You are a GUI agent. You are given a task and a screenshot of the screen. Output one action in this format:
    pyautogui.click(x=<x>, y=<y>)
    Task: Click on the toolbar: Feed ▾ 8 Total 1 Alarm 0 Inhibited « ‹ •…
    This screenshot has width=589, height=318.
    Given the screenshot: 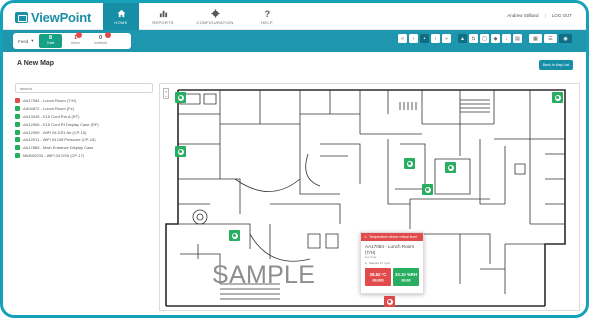 What is the action you would take?
    pyautogui.click(x=294, y=41)
    